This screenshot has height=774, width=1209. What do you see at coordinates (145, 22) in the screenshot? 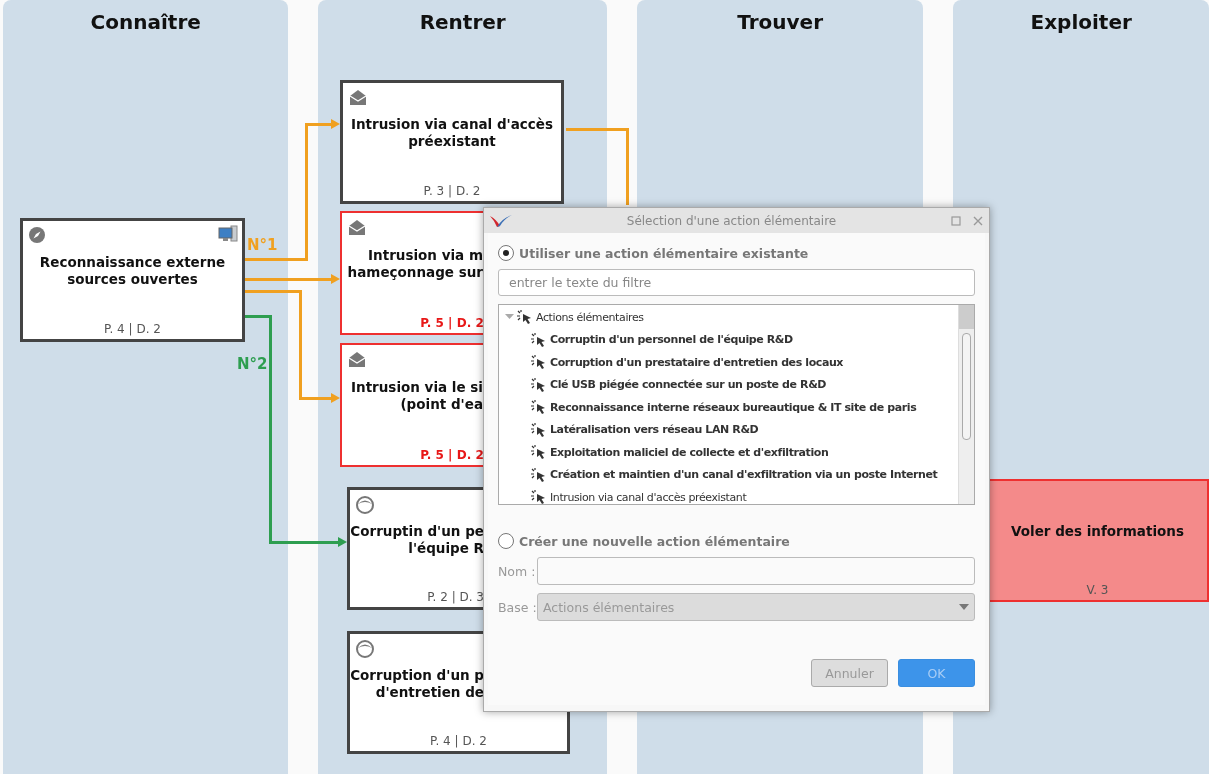
I see `lane-title: Connaître` at bounding box center [145, 22].